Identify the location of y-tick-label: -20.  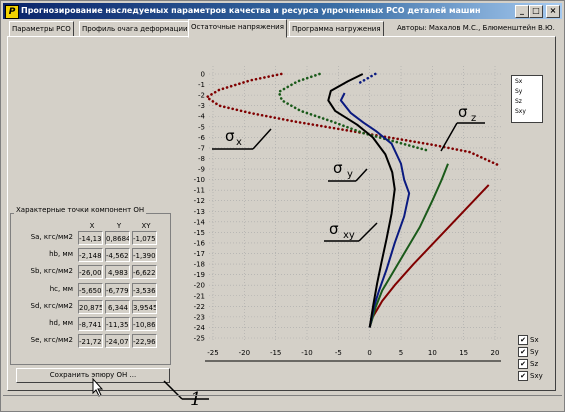
(199, 286).